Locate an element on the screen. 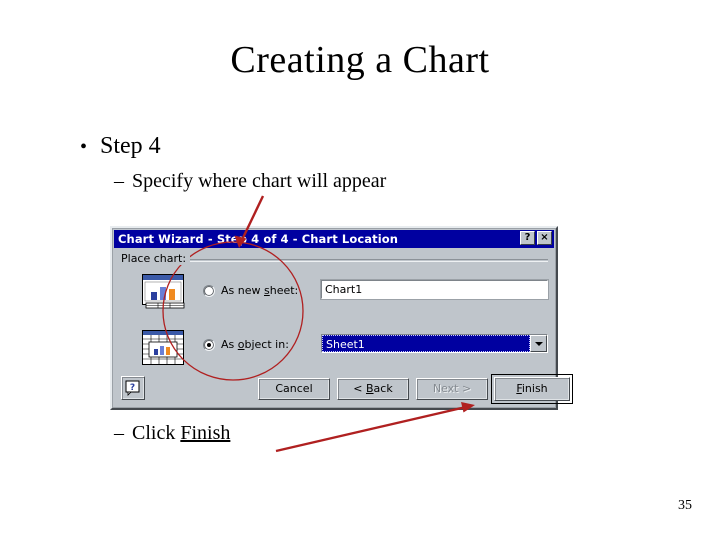 This screenshot has height=540, width=720. help-icon: ? is located at coordinates (527, 238).